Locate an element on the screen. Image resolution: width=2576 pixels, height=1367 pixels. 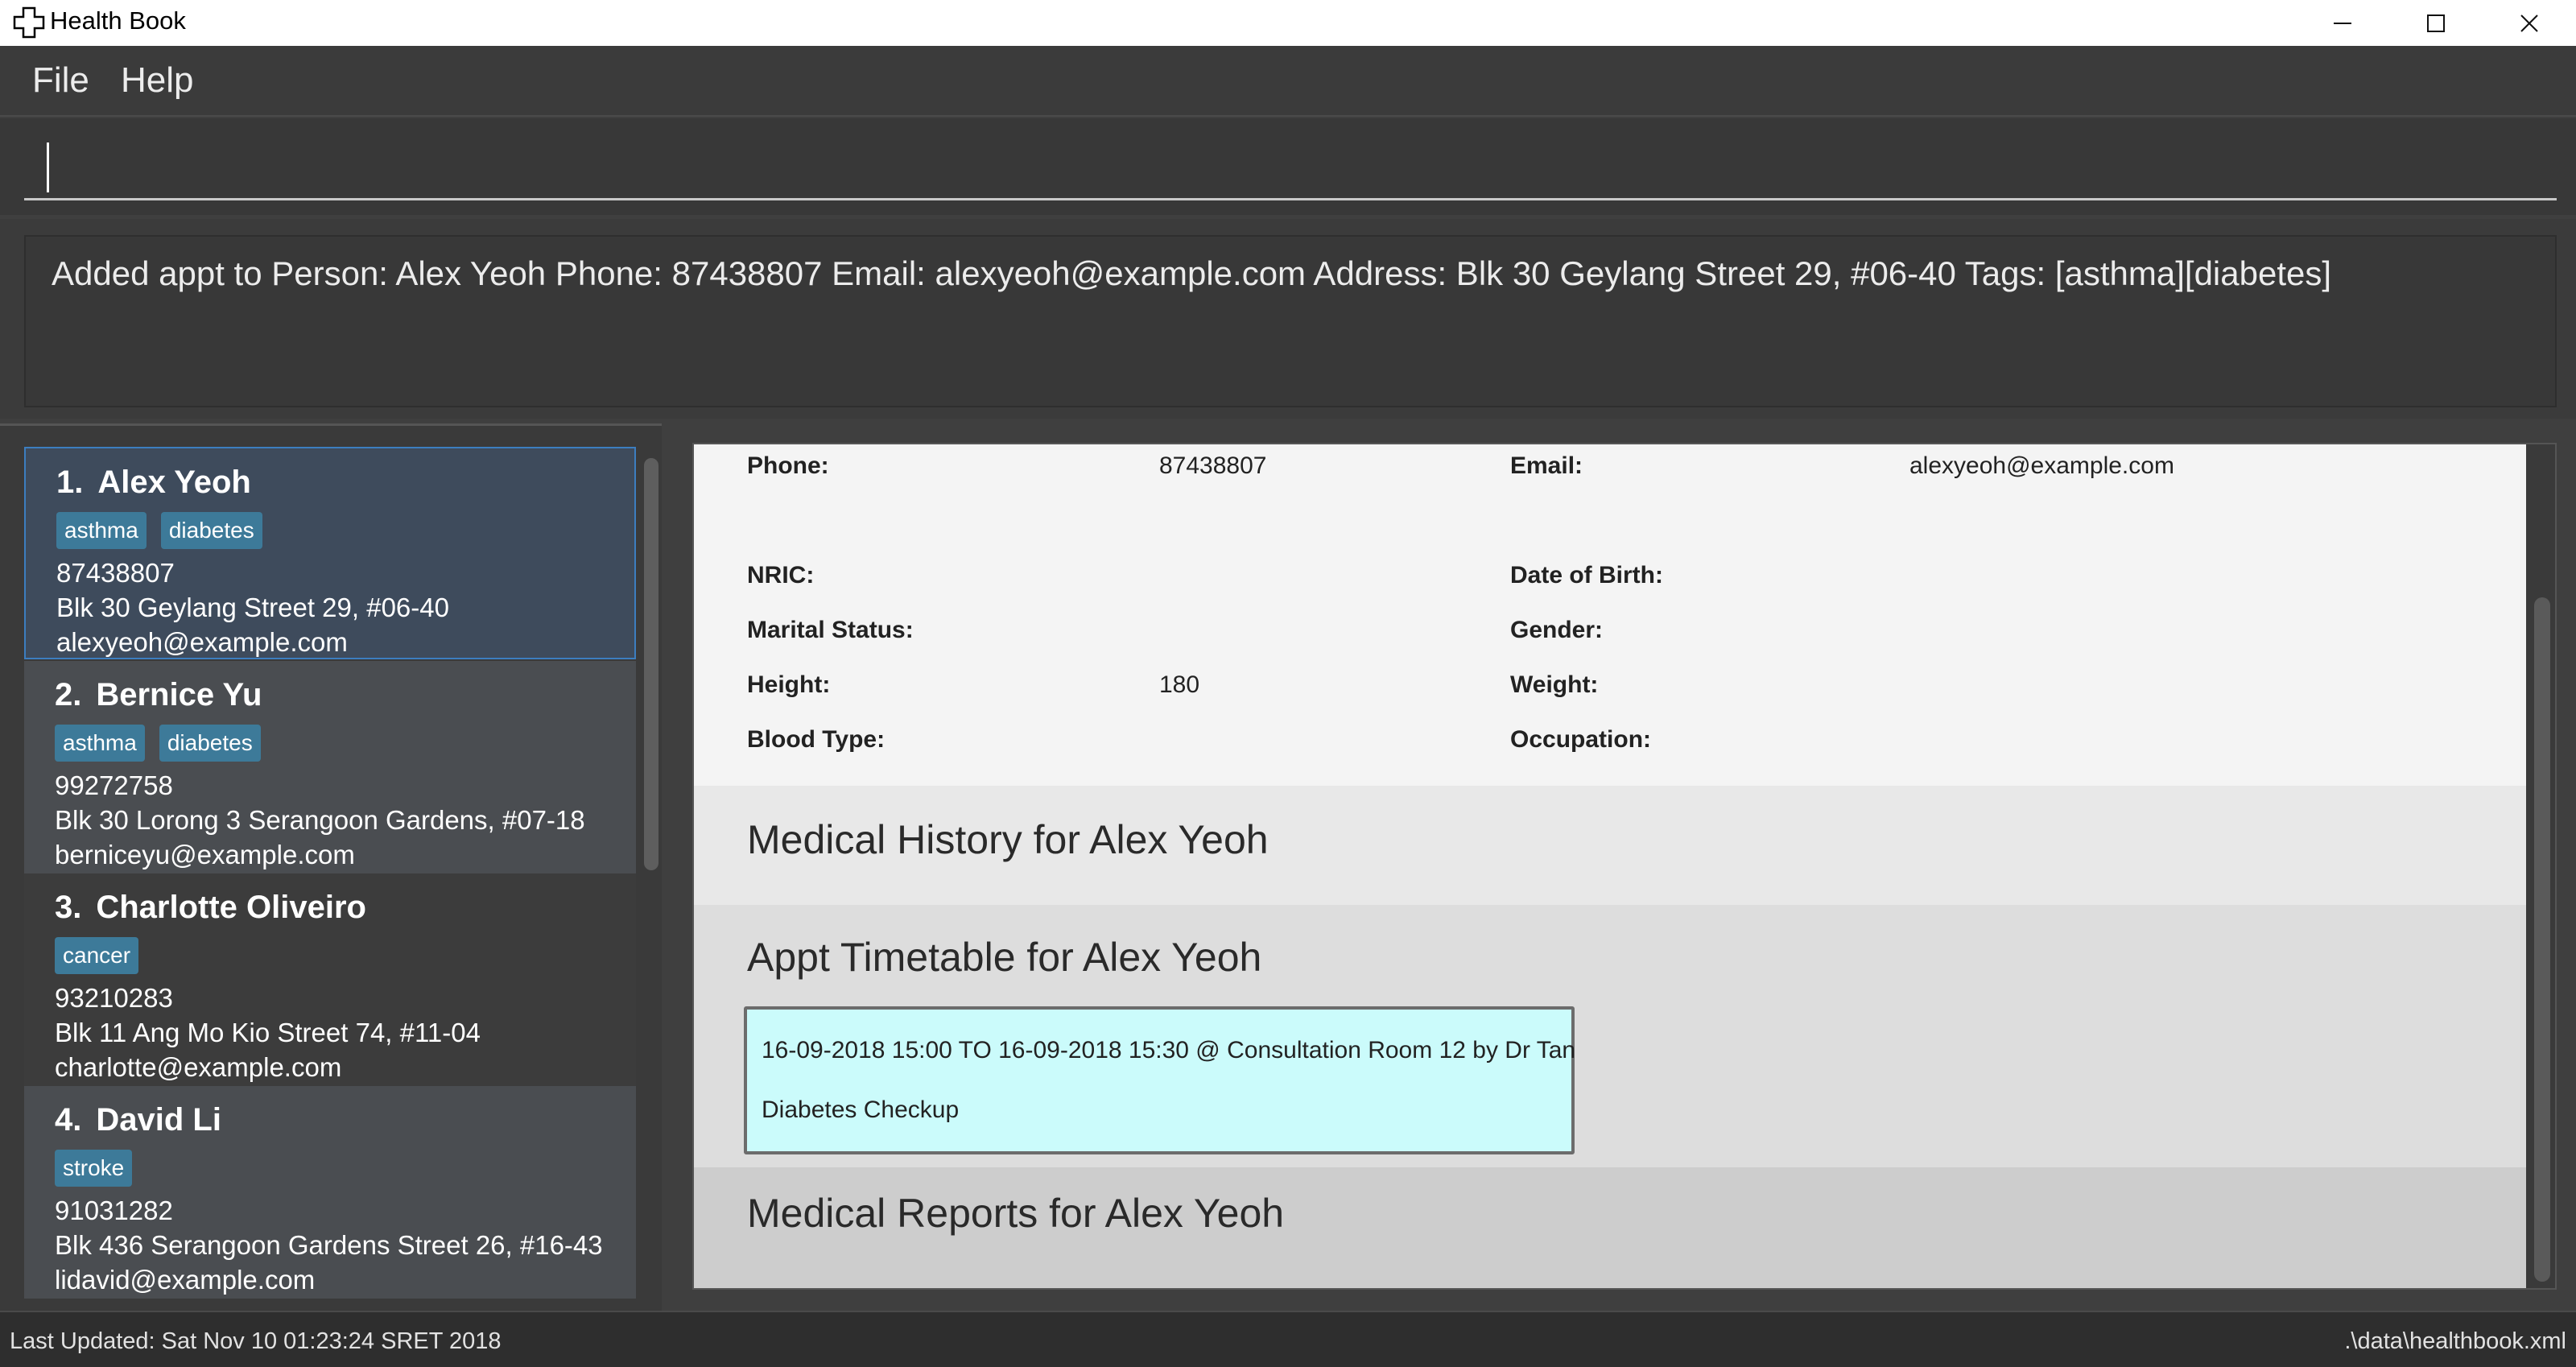
person-list-scrollbar is located at coordinates (651, 872).